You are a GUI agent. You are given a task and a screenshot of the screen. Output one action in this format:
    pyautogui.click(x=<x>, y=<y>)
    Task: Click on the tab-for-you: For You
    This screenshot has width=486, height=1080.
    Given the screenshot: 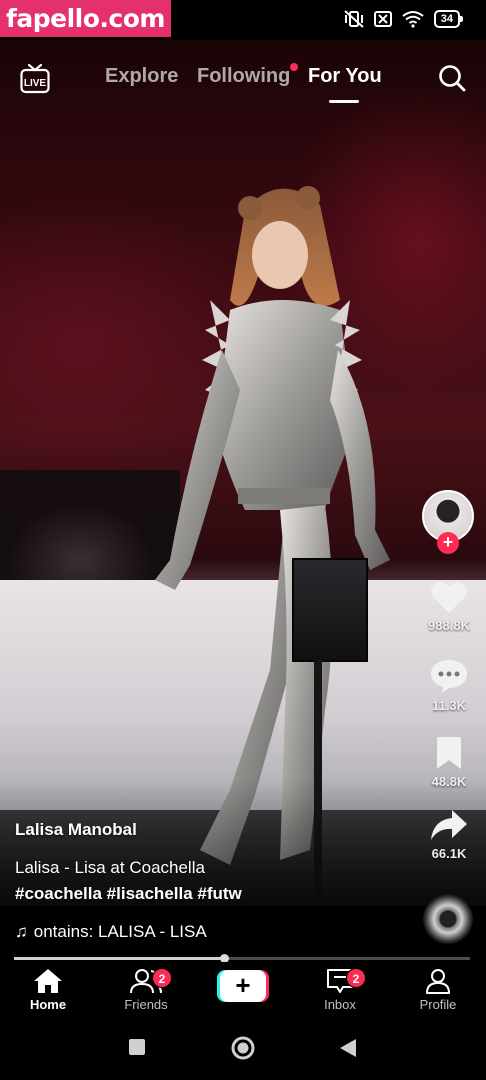 What is the action you would take?
    pyautogui.click(x=345, y=76)
    